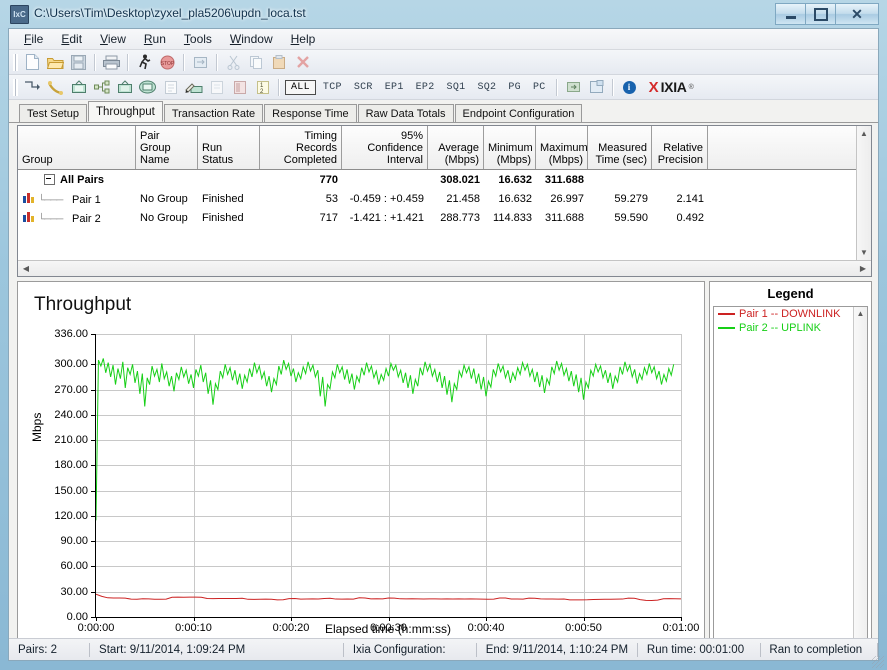 Image resolution: width=887 pixels, height=670 pixels. Describe the element at coordinates (71, 440) in the screenshot. I see `chart-y-tick-label: 210.00` at that location.